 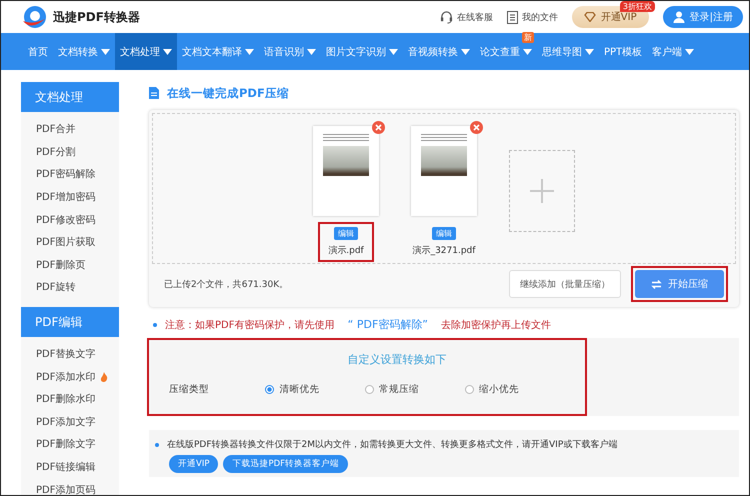 I want to click on sidebar-item: PDF删除页, so click(x=77, y=265).